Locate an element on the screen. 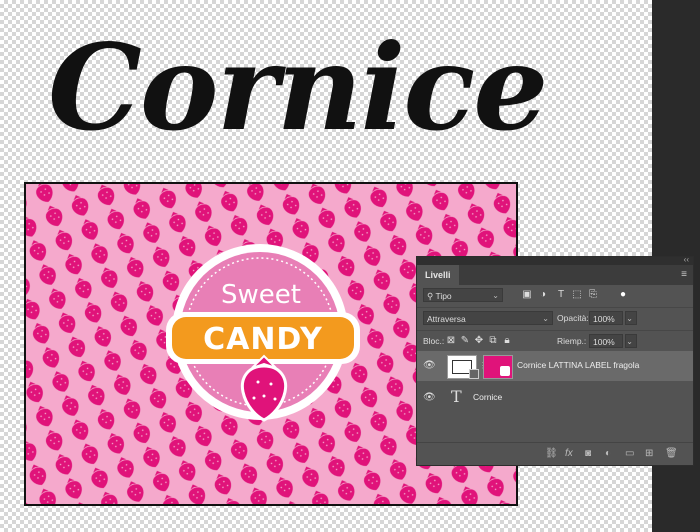 The image size is (700, 532). filter-row: ⚲ Tipo ⌄ ▣ ◑ T ⬚ ⎘ ● is located at coordinates (555, 296).